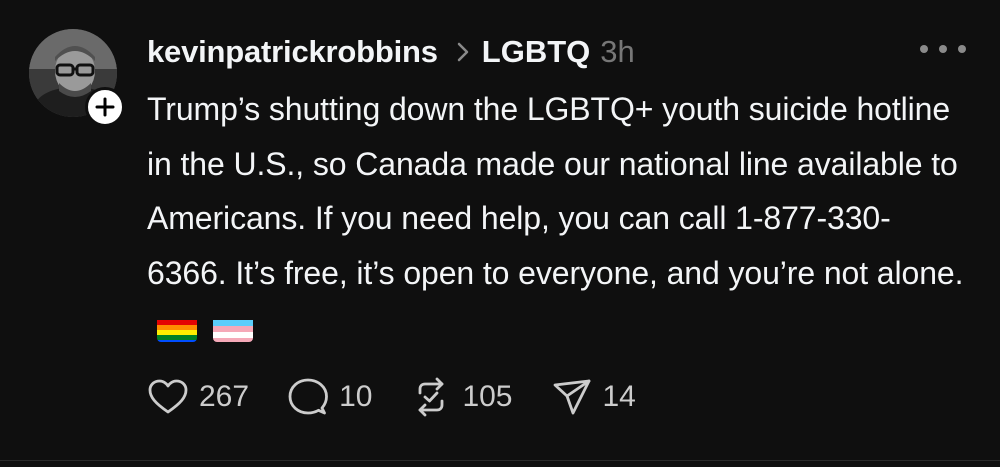 This screenshot has width=1000, height=467. Describe the element at coordinates (500, 460) in the screenshot. I see `post-divider` at that location.